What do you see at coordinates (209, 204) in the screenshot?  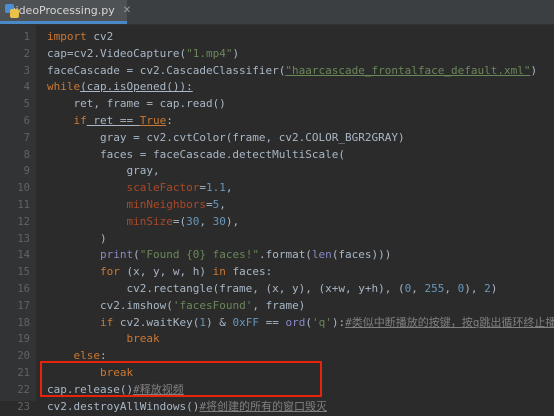 I see `code-token: =` at bounding box center [209, 204].